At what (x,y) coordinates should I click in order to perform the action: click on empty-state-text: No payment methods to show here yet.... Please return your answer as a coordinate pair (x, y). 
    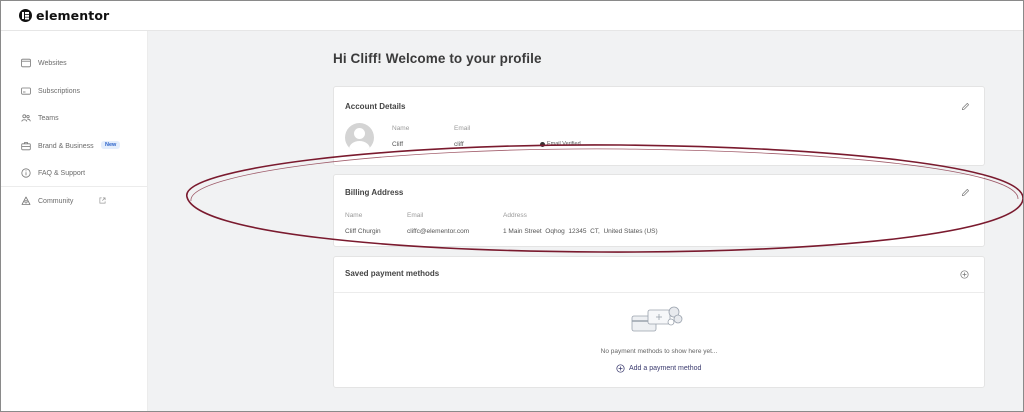
    Looking at the image, I should click on (659, 351).